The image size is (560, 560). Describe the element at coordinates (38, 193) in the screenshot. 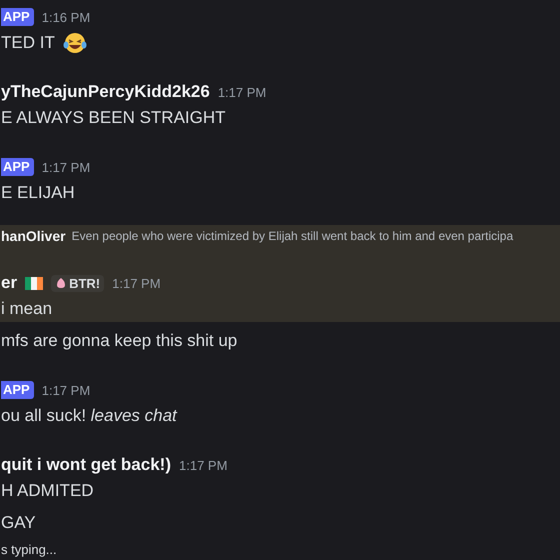

I see `message-text: E ELIJAH` at that location.